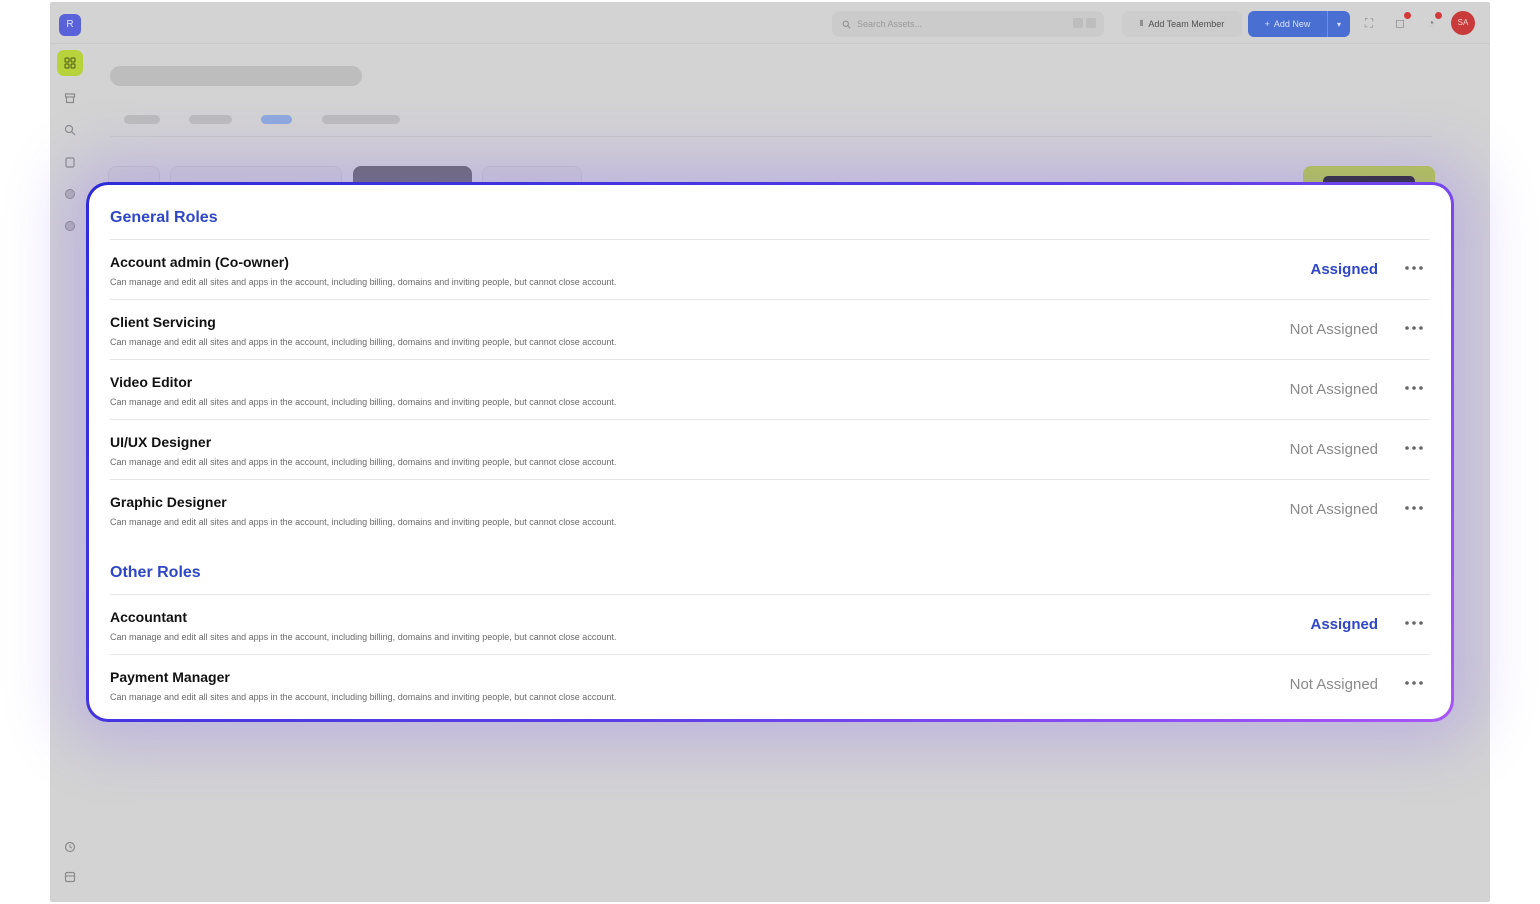  I want to click on keyboard-shortcut, so click(1084, 23).